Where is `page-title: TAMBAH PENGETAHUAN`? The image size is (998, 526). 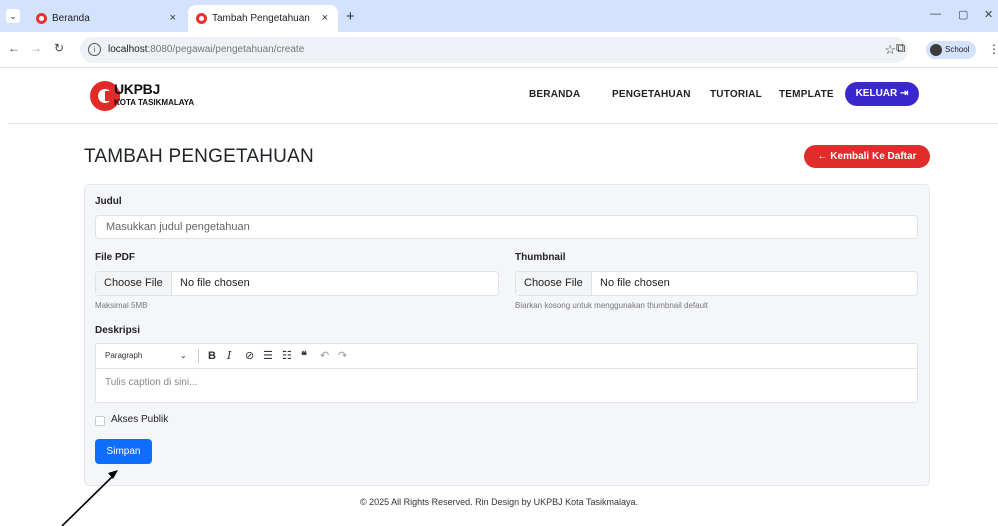 page-title: TAMBAH PENGETAHUAN is located at coordinates (199, 156).